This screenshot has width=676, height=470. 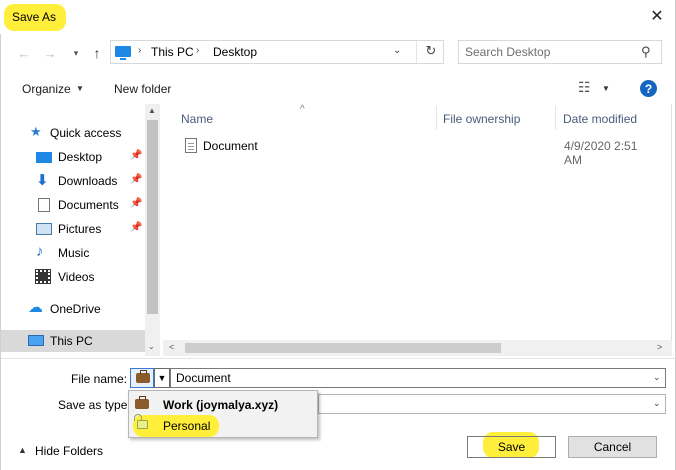 I want to click on document-file-icon, so click(x=191, y=145).